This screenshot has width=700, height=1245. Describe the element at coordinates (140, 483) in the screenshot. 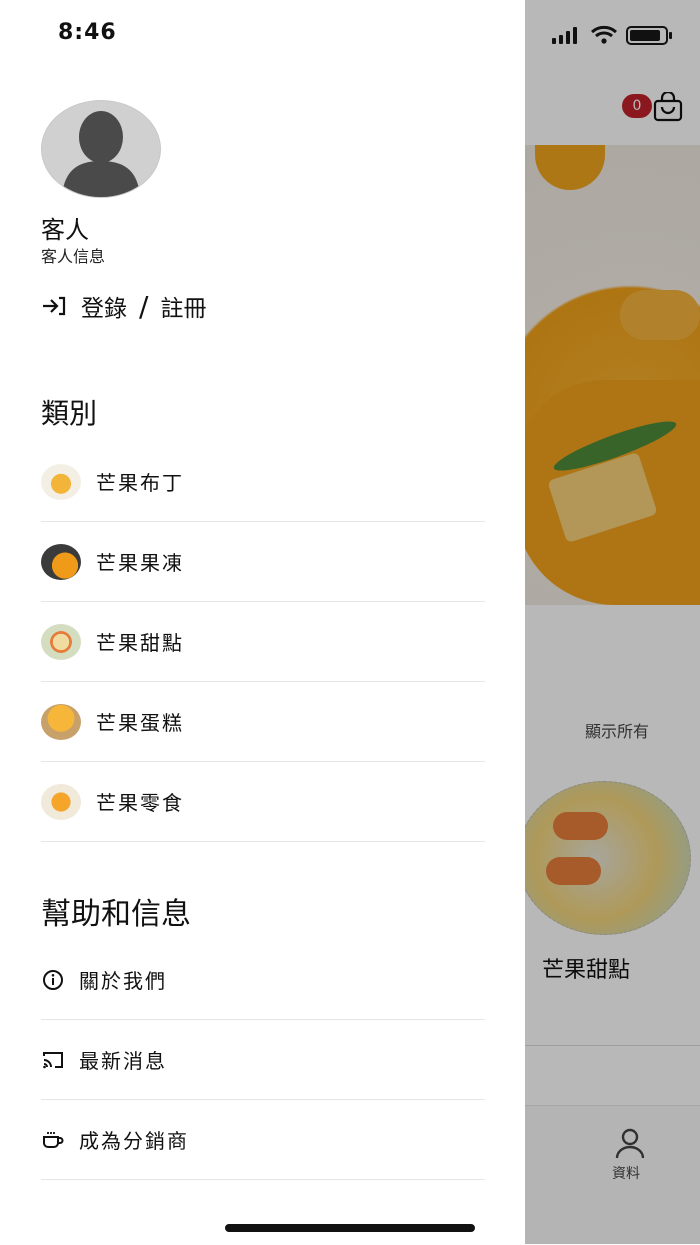

I see `category-label: 芒果布丁` at that location.